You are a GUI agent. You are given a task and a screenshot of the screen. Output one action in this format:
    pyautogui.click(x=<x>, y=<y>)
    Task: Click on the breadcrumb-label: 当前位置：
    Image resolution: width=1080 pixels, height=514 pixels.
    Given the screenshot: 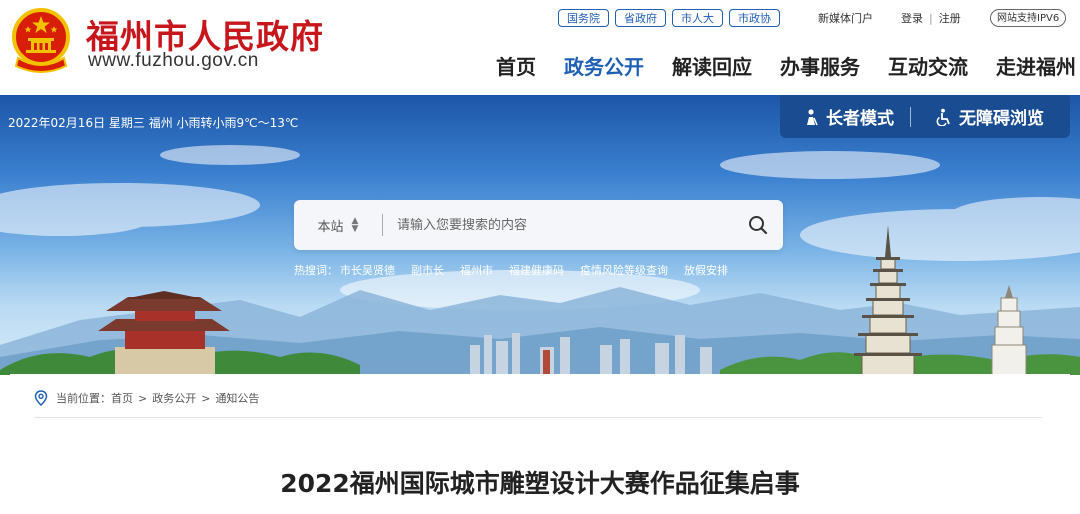 What is the action you would take?
    pyautogui.click(x=83, y=398)
    